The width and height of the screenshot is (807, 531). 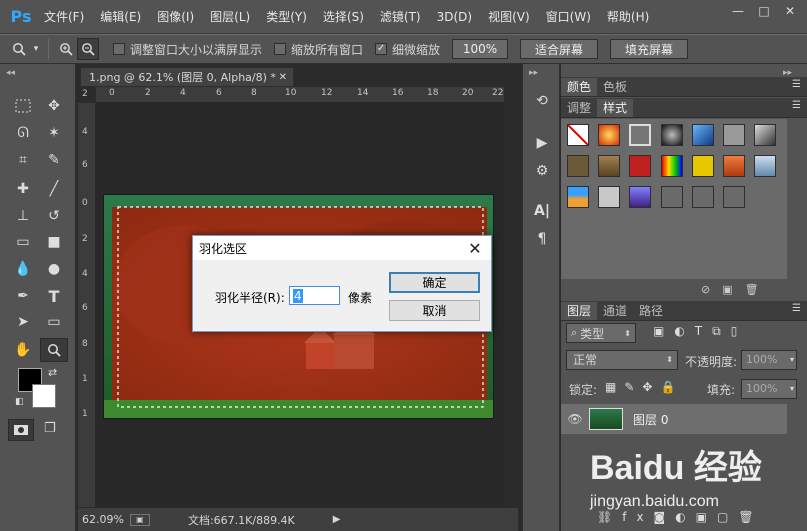 I want to click on zoom-all-checkbox: 缩放所有窗口, so click(x=318, y=49).